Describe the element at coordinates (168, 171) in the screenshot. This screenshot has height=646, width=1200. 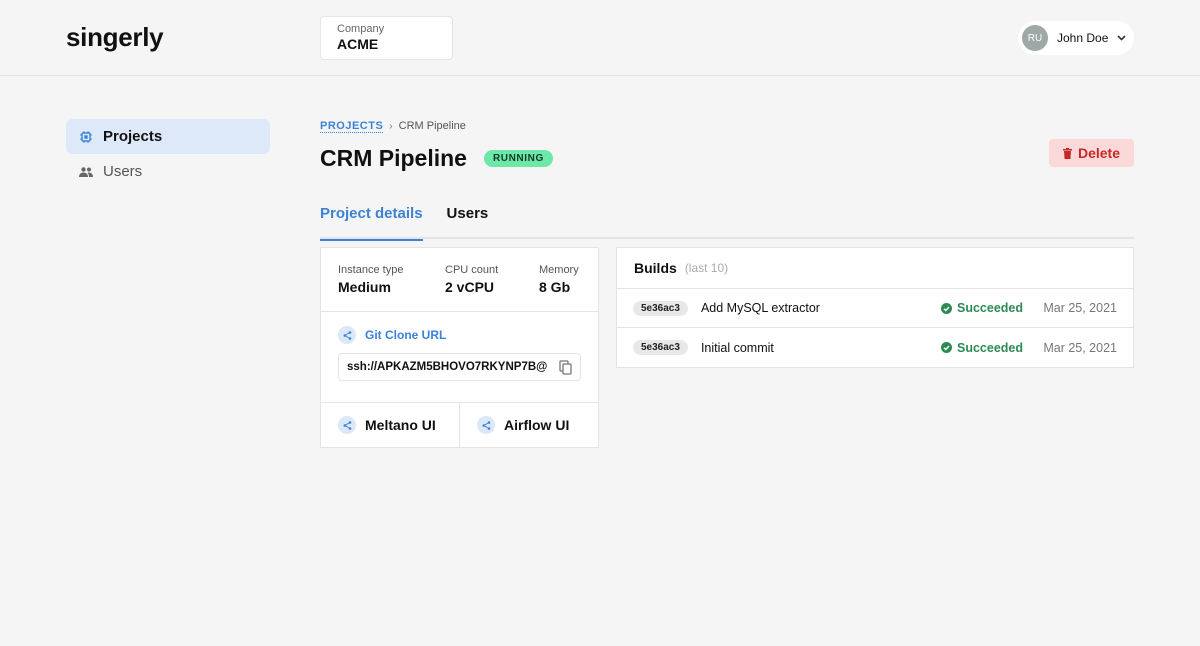
I see `sidebar-item-users: Users` at that location.